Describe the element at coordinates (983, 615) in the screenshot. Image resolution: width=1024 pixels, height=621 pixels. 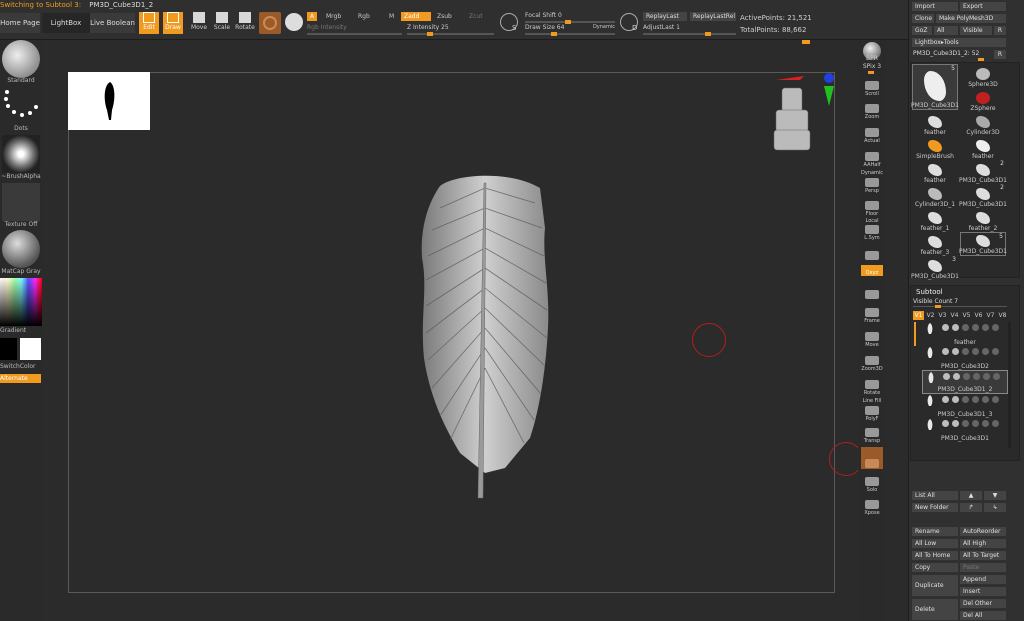
I see `del-all-button: Del All` at that location.